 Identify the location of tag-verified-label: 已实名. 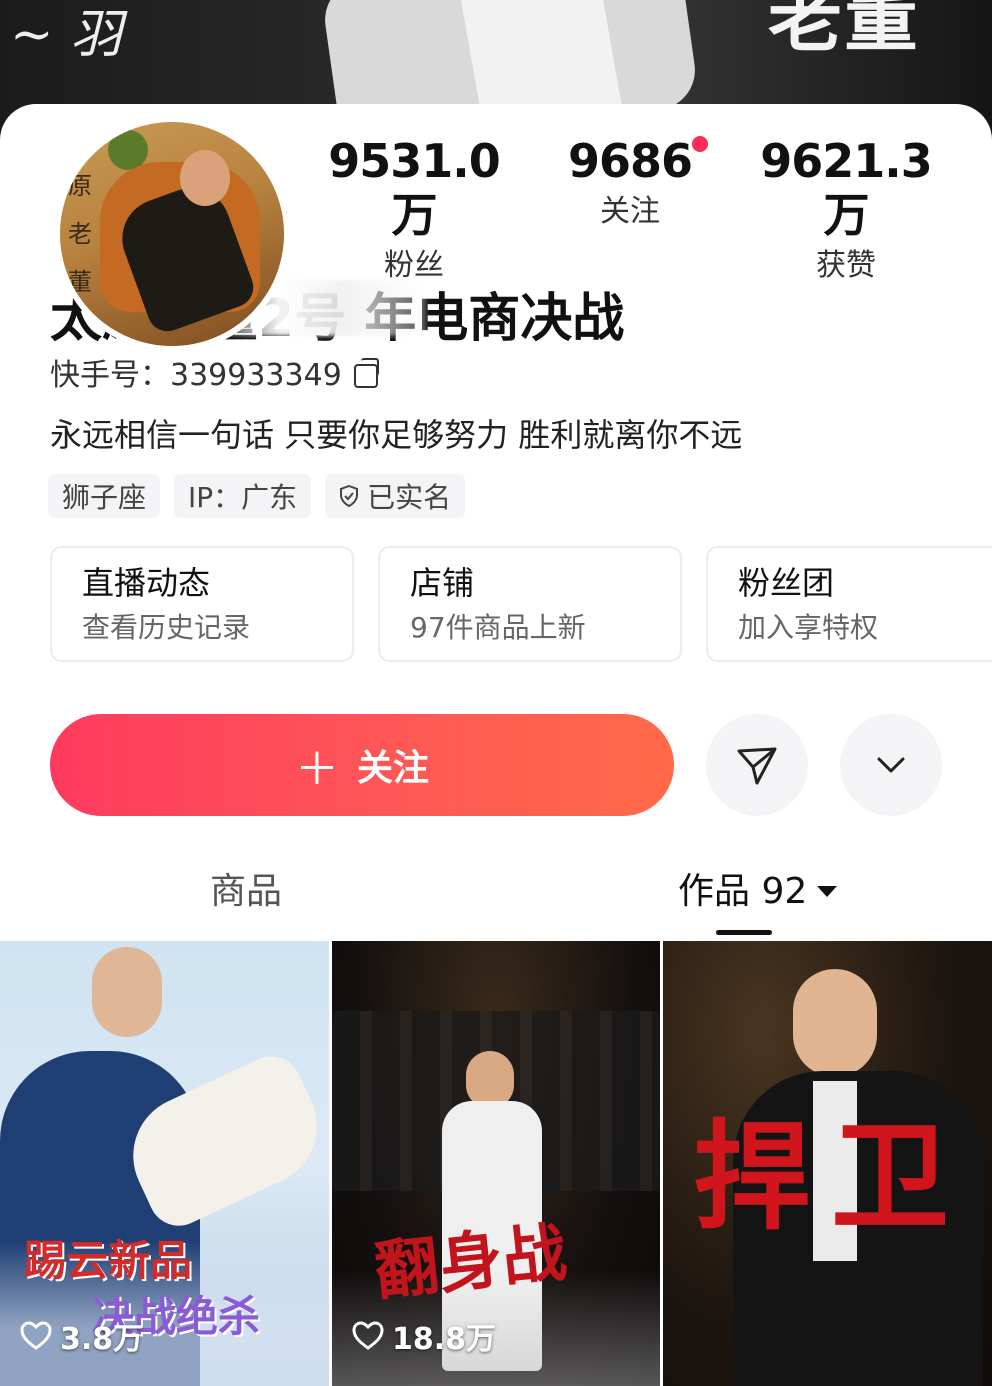
(409, 497).